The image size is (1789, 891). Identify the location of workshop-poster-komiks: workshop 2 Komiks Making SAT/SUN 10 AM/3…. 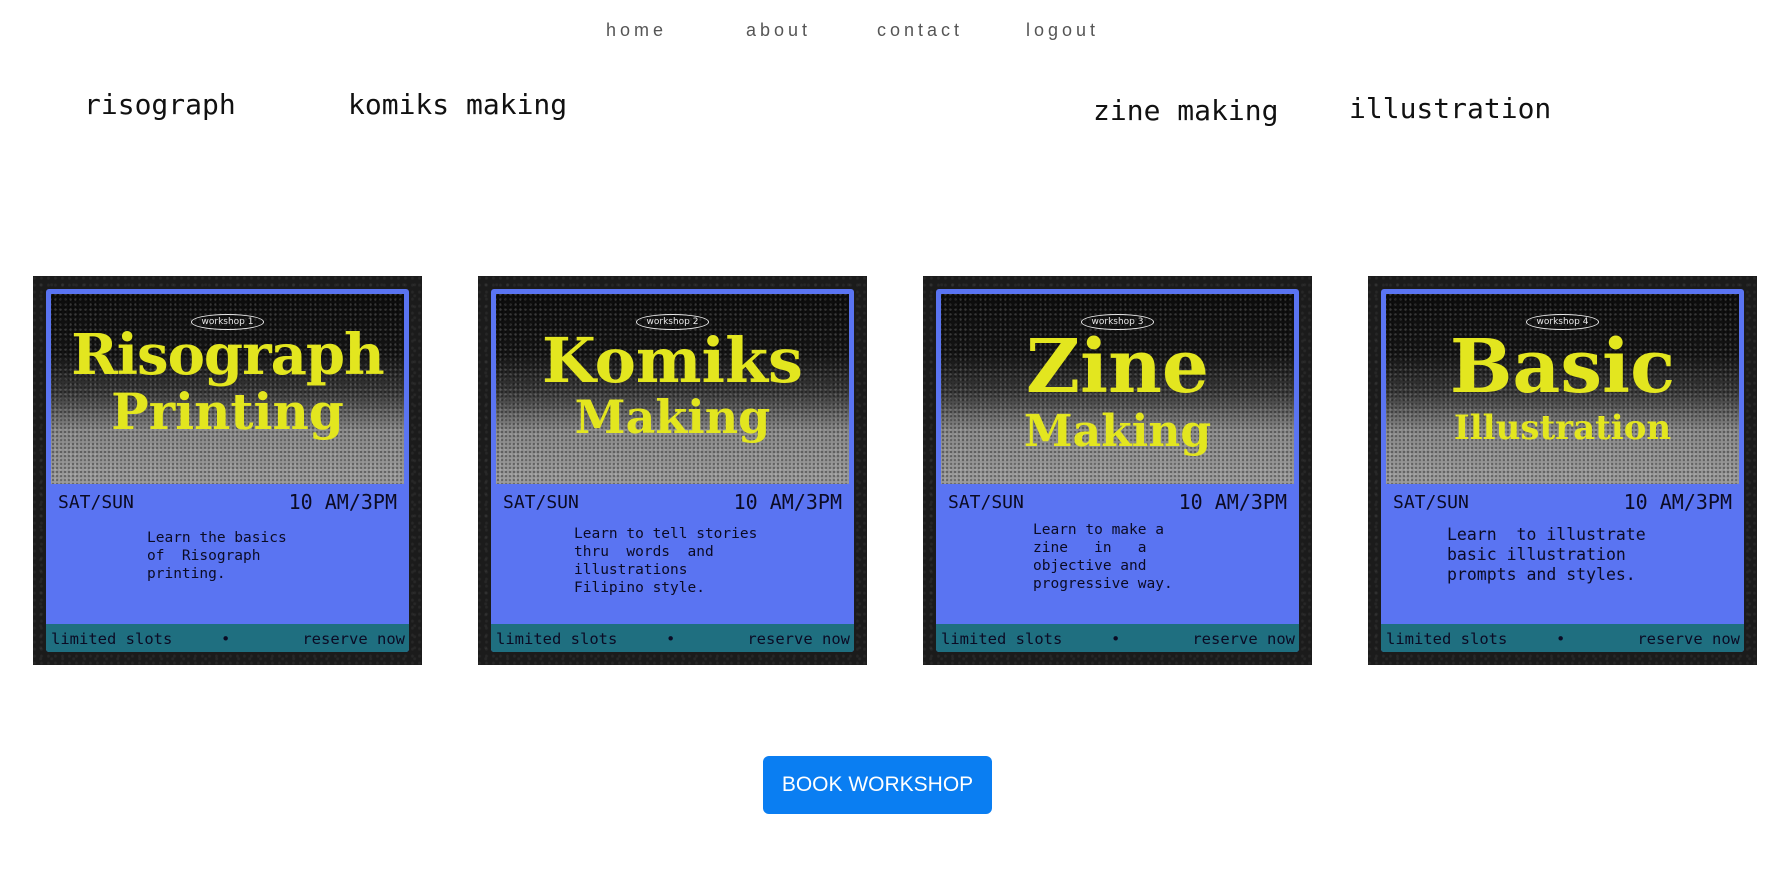
(672, 470).